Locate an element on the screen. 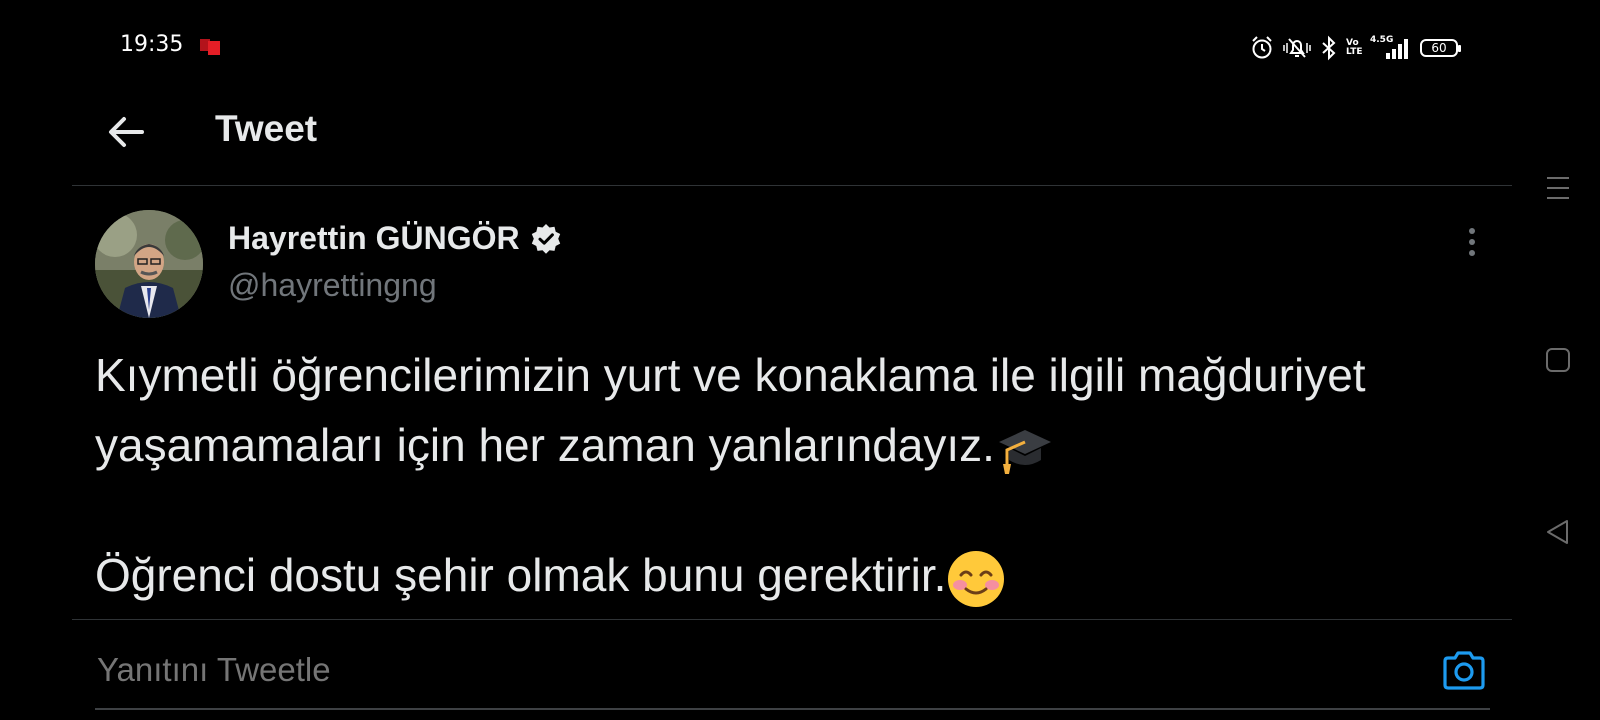  home-button is located at coordinates (1558, 360).